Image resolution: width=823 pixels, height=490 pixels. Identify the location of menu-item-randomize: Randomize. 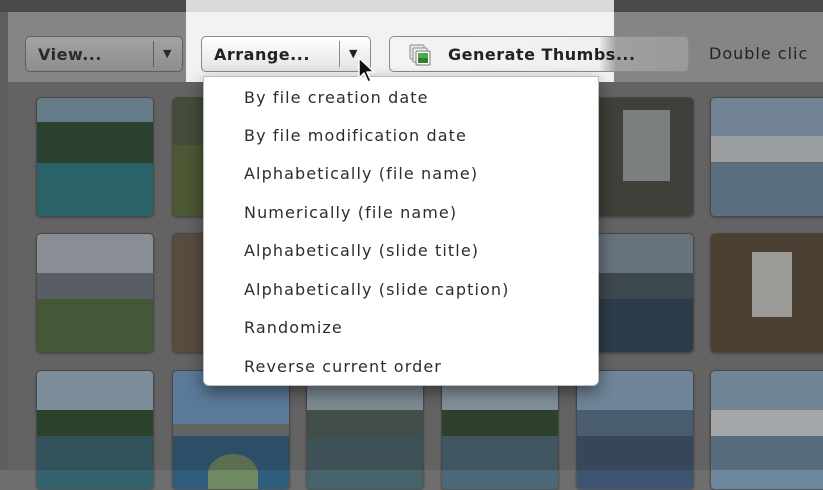
(293, 328).